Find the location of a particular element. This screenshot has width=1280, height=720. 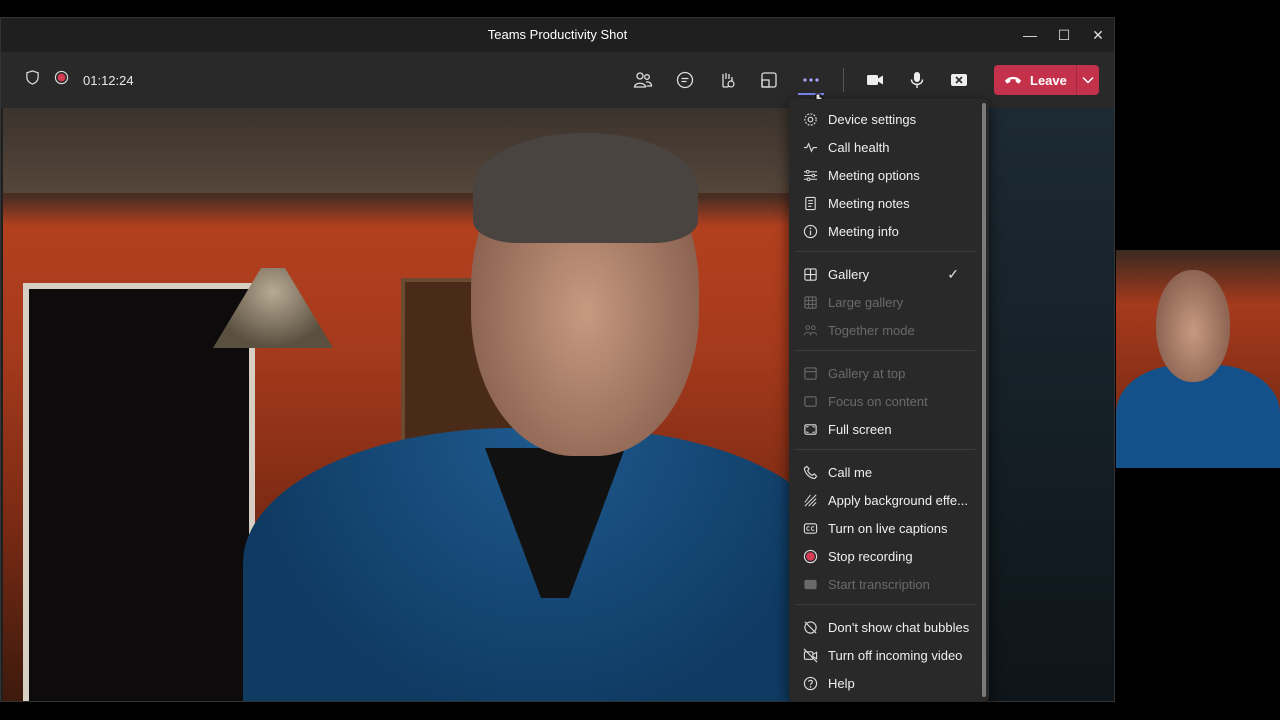

menu-item-gallery-at-top: Gallery at top is located at coordinates (884, 373).